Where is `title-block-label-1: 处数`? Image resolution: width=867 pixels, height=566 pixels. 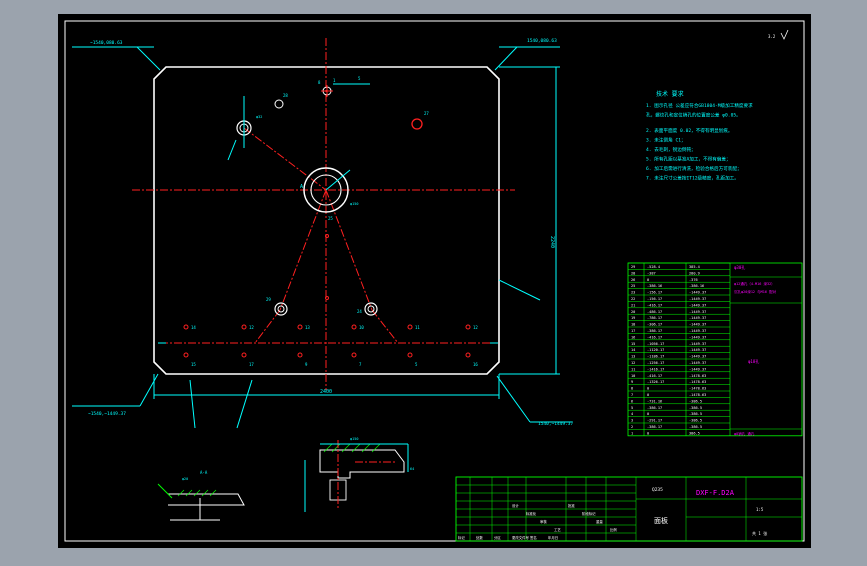
title-block-label-1: 处数 is located at coordinates (479, 537).